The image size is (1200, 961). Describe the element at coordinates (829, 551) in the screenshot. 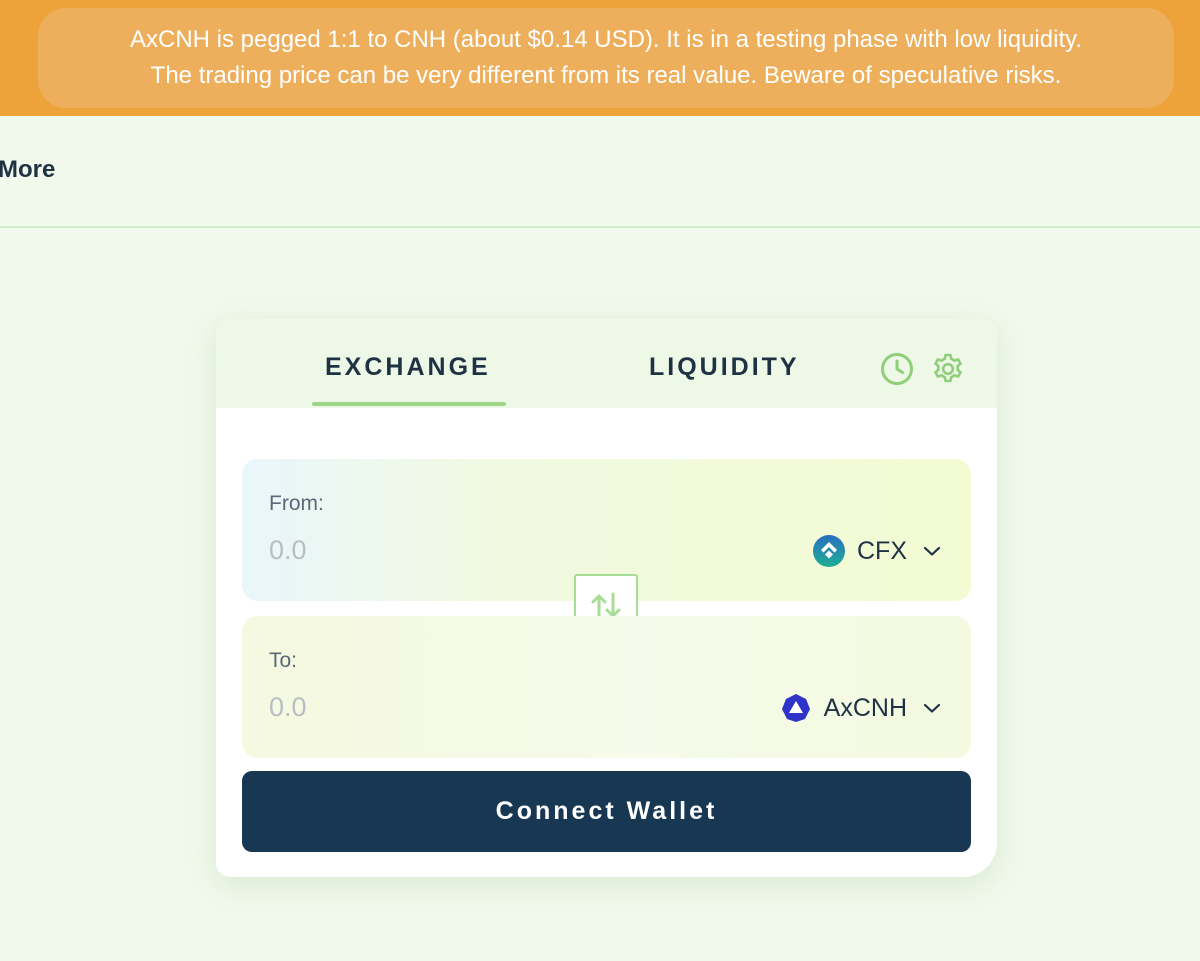

I see `cfx-token-icon` at that location.